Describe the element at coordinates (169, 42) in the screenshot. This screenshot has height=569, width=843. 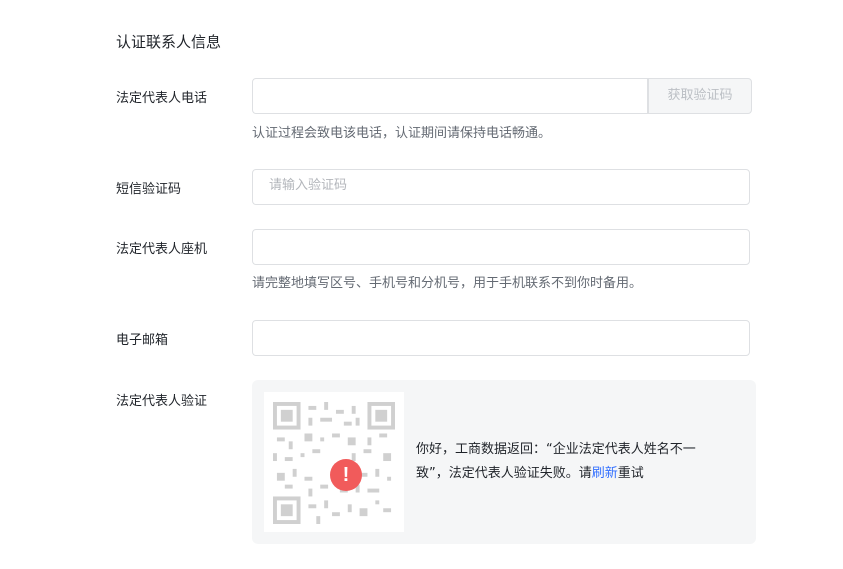
I see `section-title: 认证联系人信息` at that location.